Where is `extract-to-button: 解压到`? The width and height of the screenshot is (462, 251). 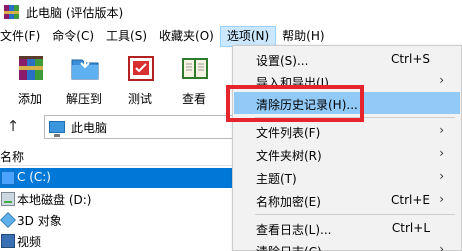
extract-to-button: 解压到 is located at coordinates (84, 79).